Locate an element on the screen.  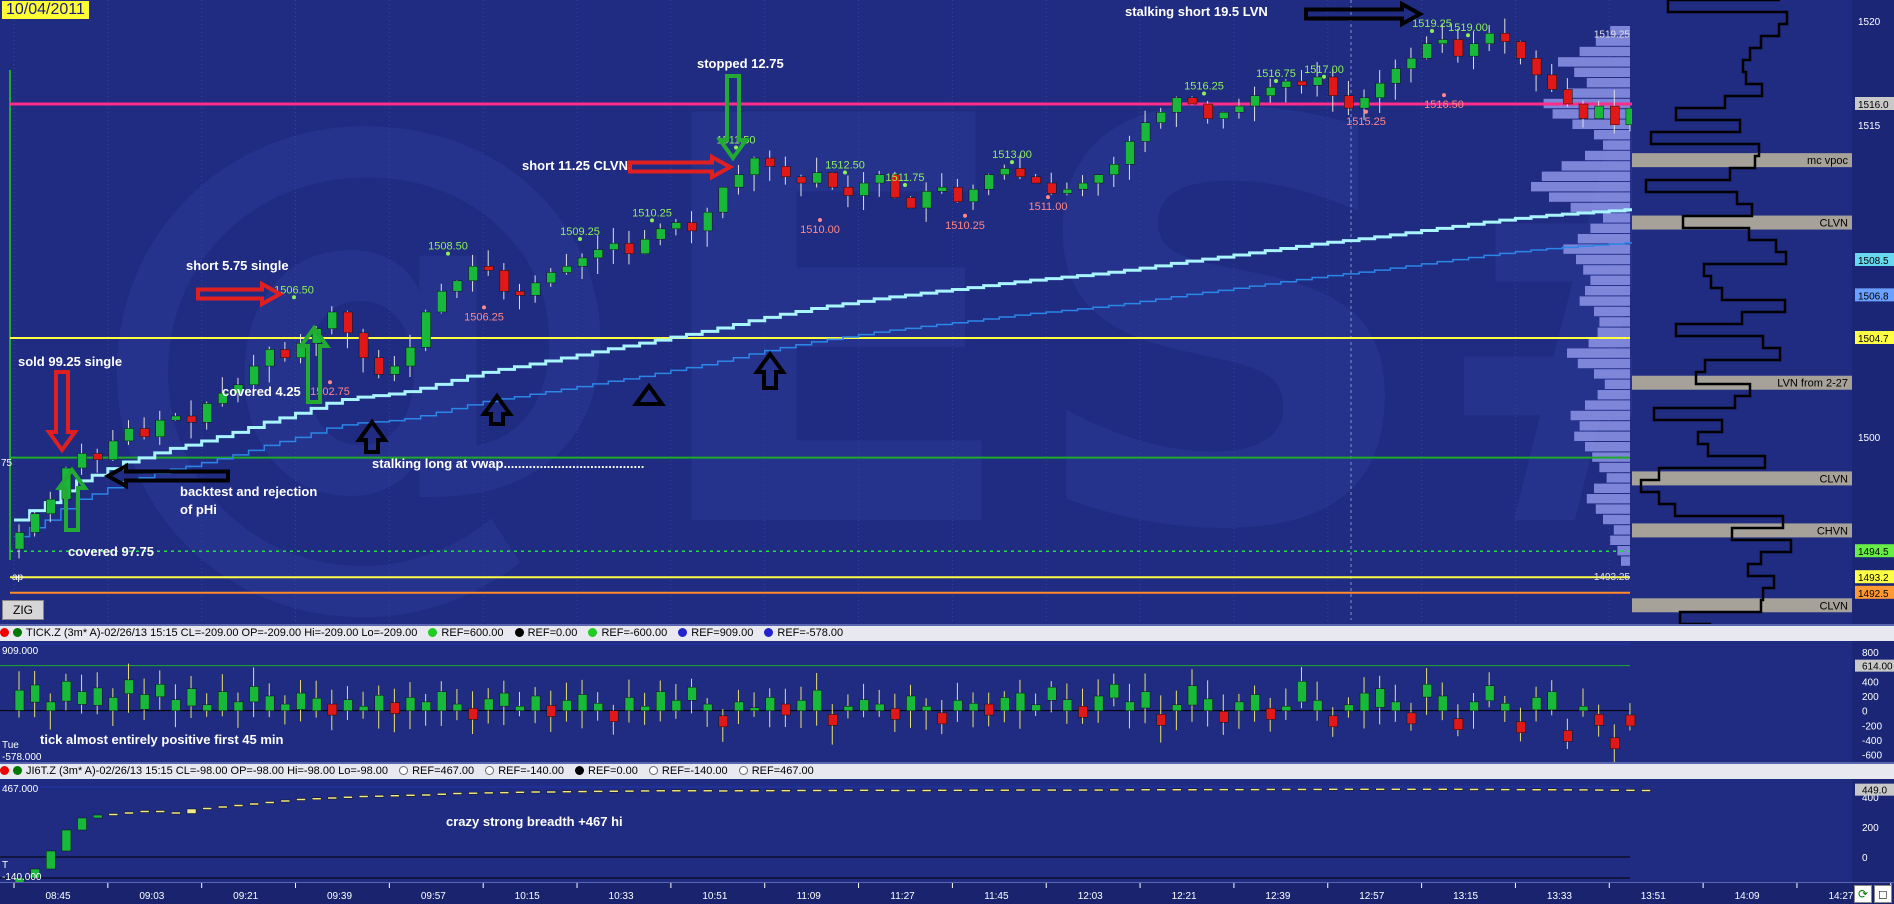
refresh-icon: ⟳ is located at coordinates (1863, 894).